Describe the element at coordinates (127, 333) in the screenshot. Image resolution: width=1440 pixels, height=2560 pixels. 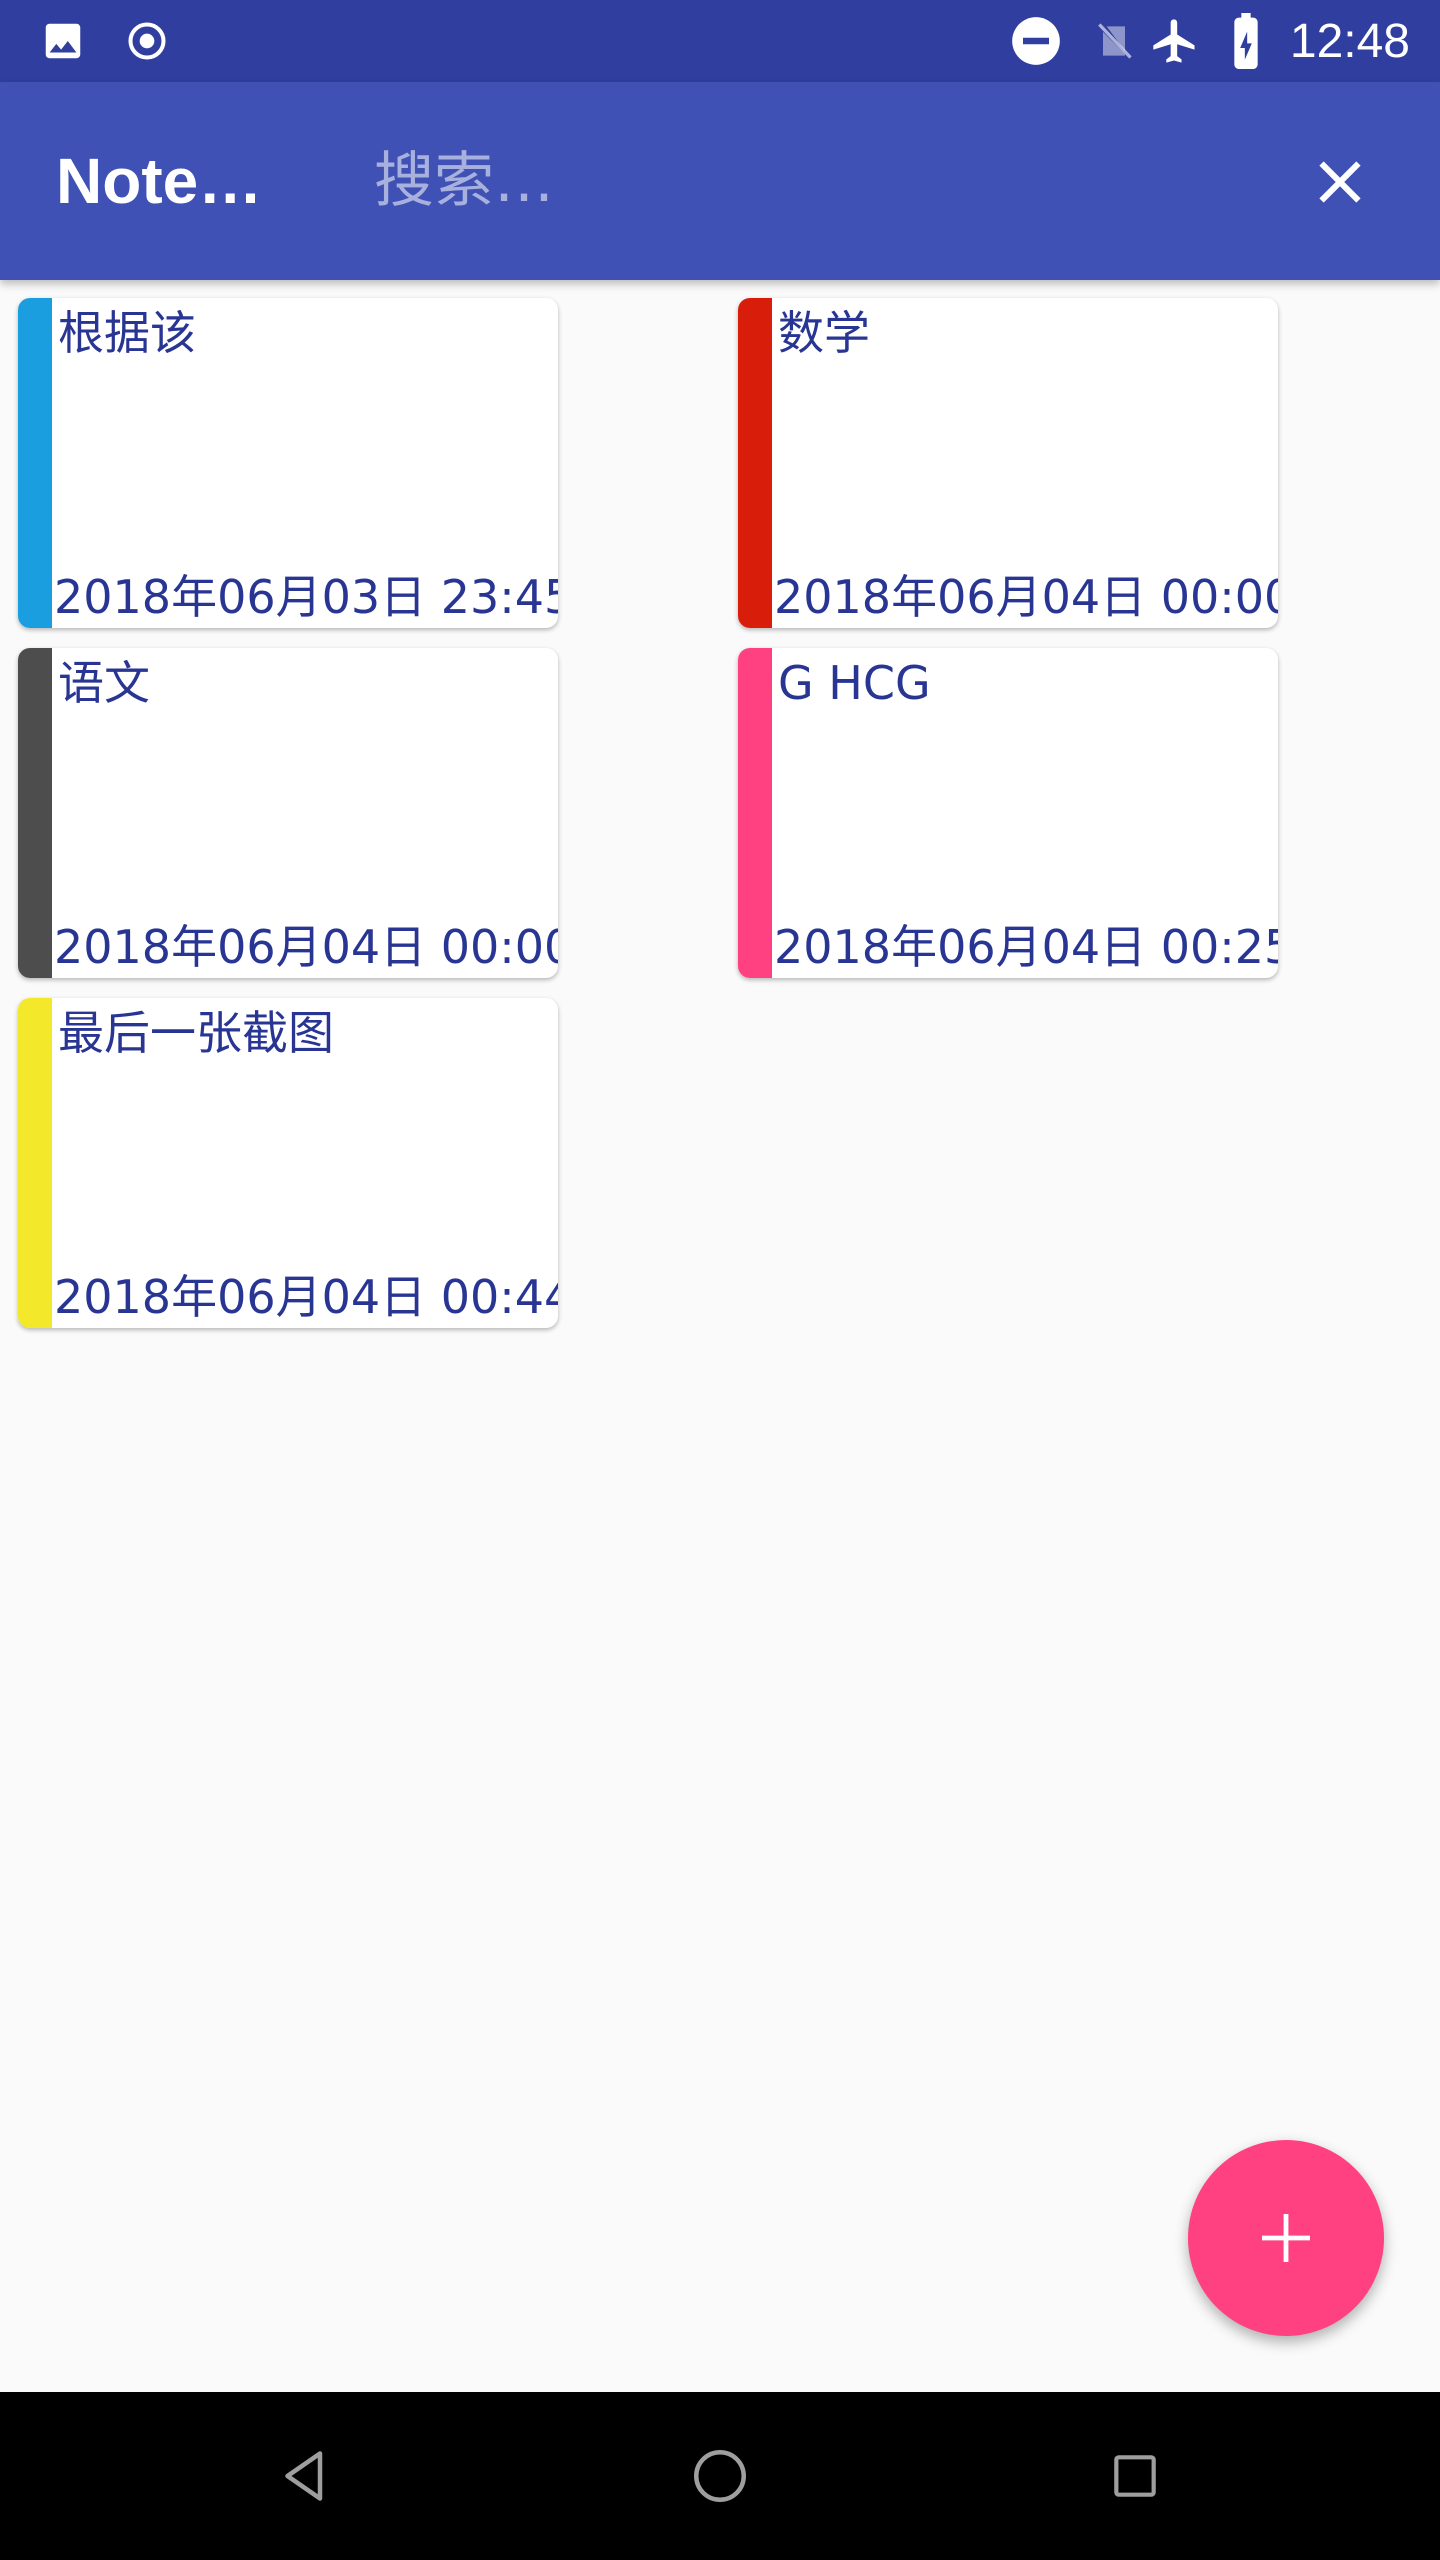
I see `note-title: 根据该` at that location.